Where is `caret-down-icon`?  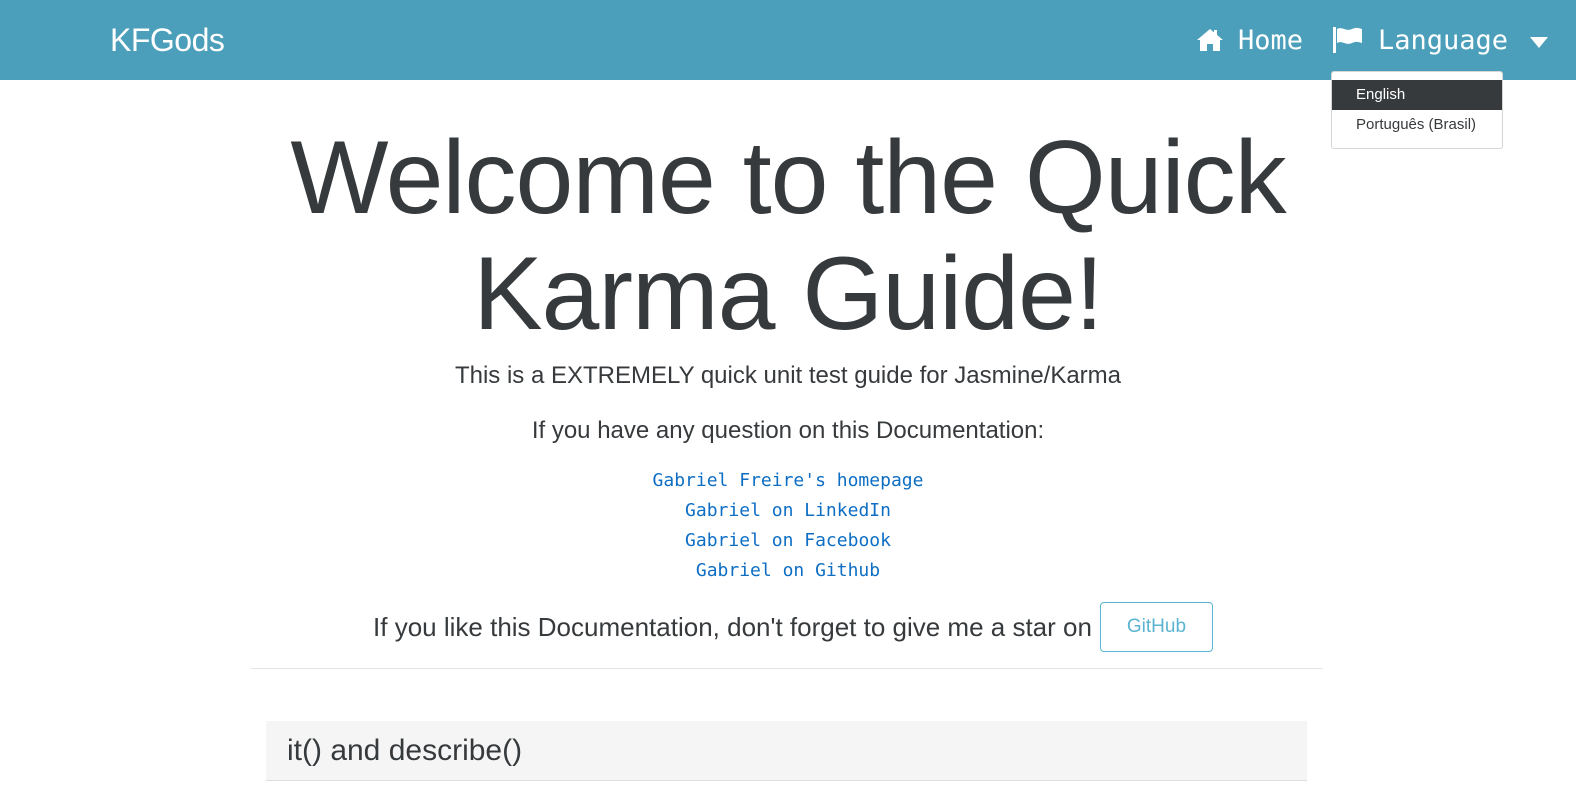
caret-down-icon is located at coordinates (1539, 42).